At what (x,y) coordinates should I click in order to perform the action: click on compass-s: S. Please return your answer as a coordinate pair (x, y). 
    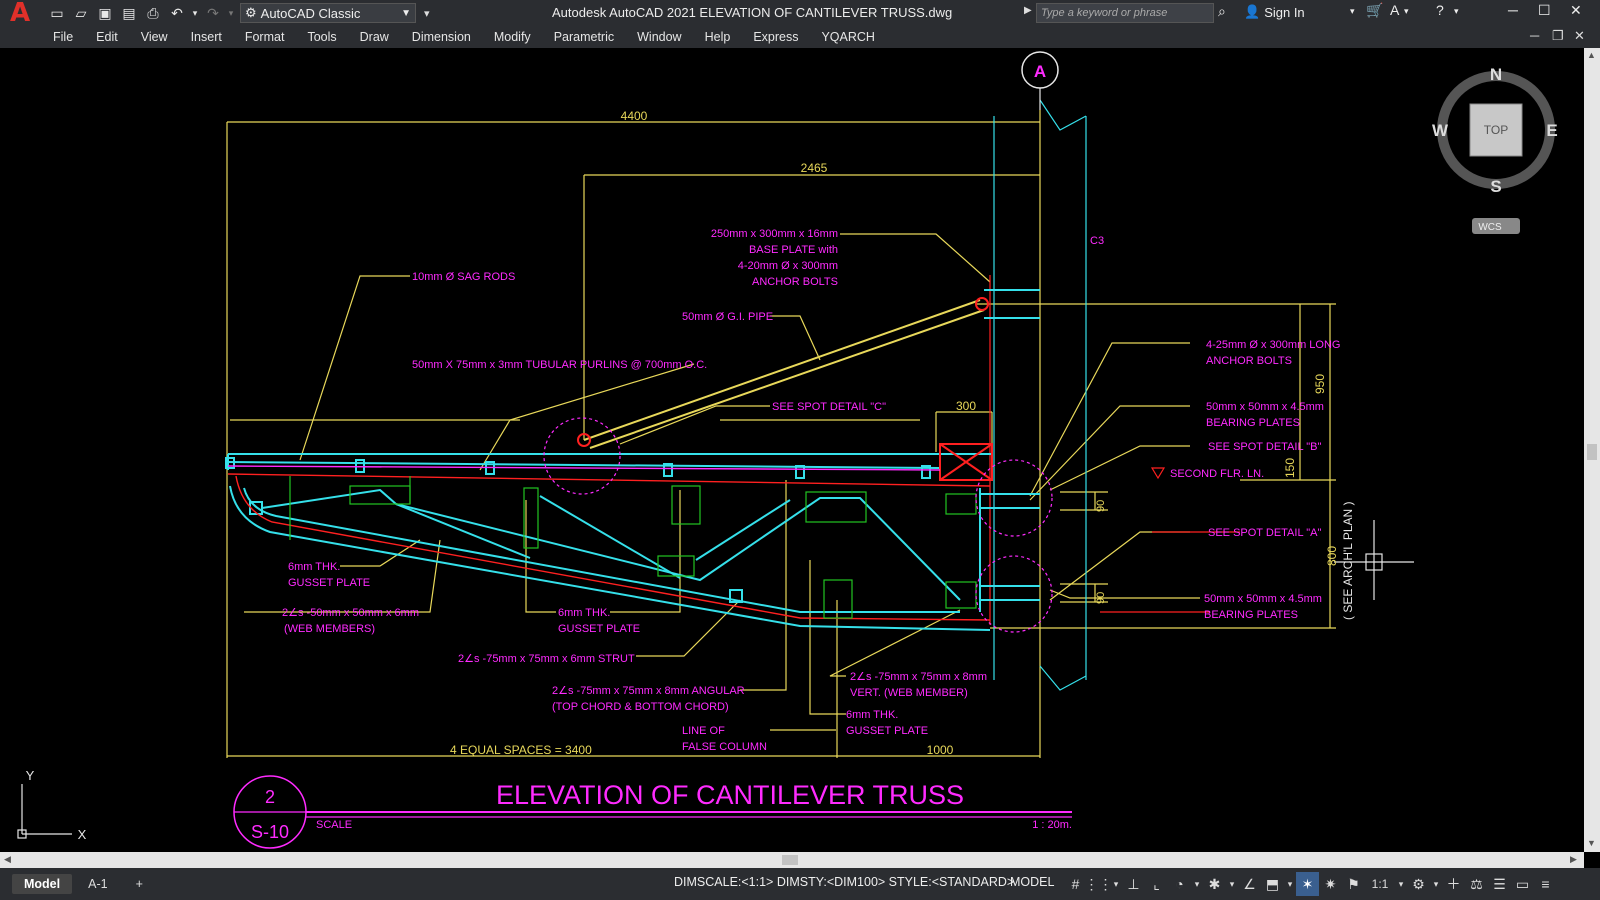
    Looking at the image, I should click on (1495, 186).